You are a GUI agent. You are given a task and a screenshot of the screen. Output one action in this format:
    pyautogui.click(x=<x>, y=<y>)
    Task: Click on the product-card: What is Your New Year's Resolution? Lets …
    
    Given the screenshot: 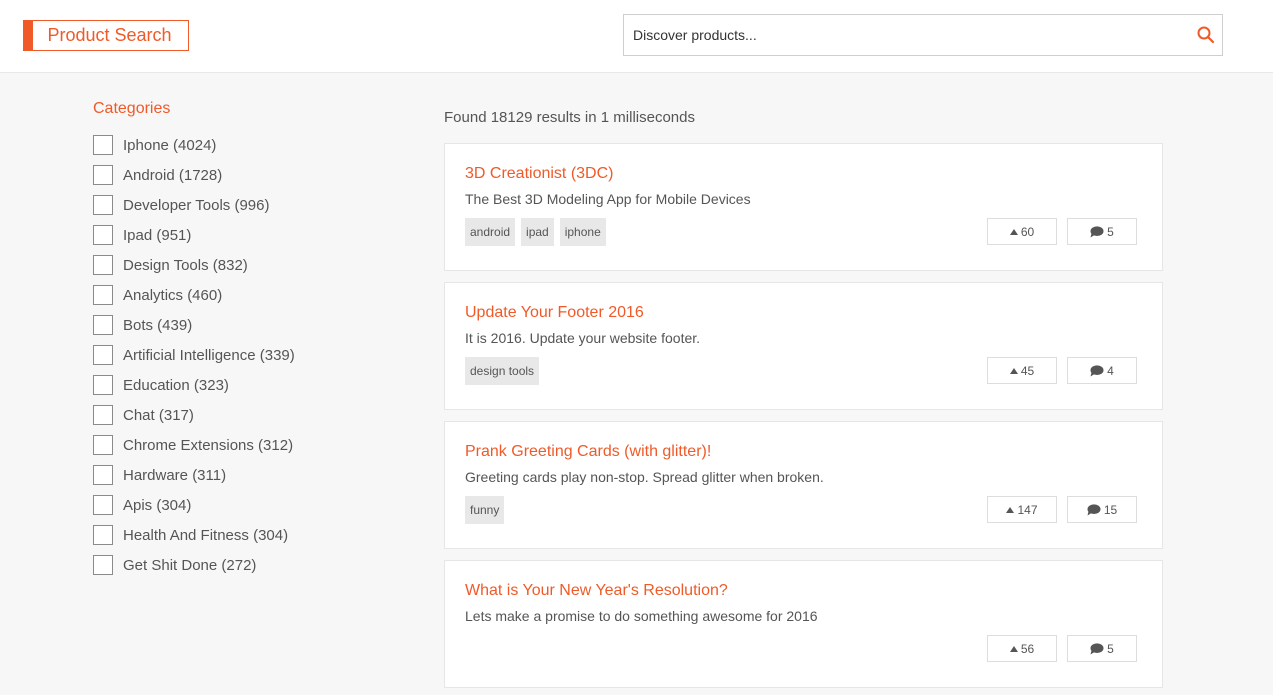 What is the action you would take?
    pyautogui.click(x=803, y=624)
    